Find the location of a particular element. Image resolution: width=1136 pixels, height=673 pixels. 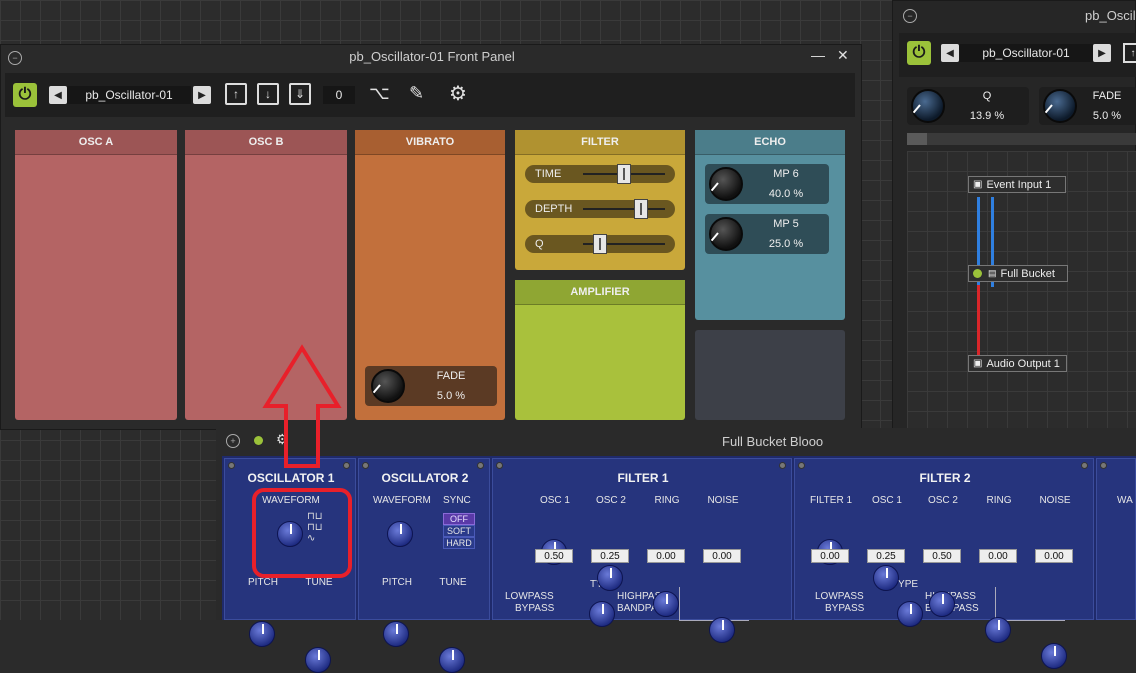

fade-value: 5.0 % is located at coordinates (451, 396).